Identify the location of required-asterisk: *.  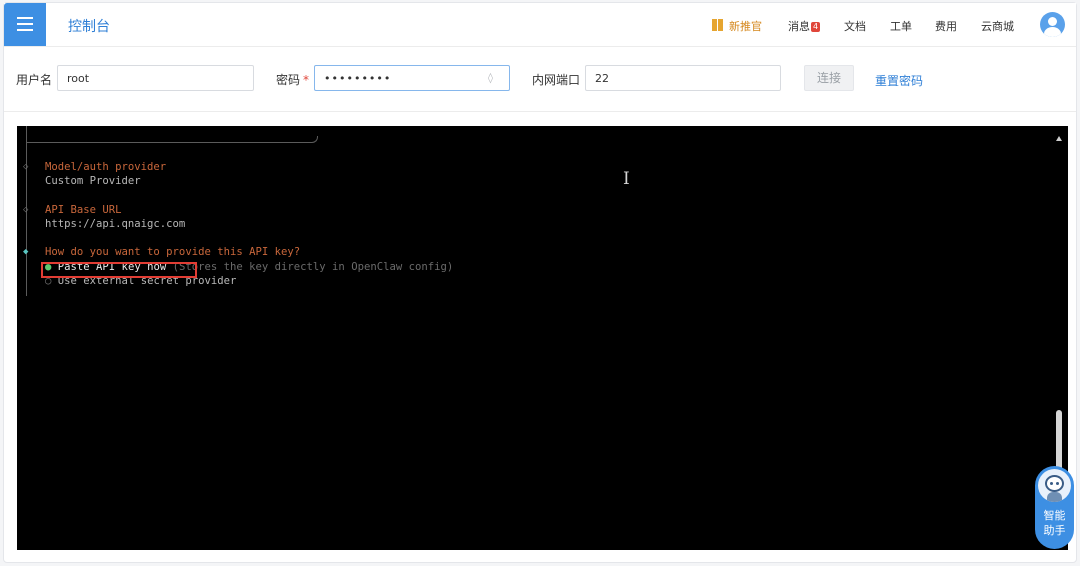
(306, 80).